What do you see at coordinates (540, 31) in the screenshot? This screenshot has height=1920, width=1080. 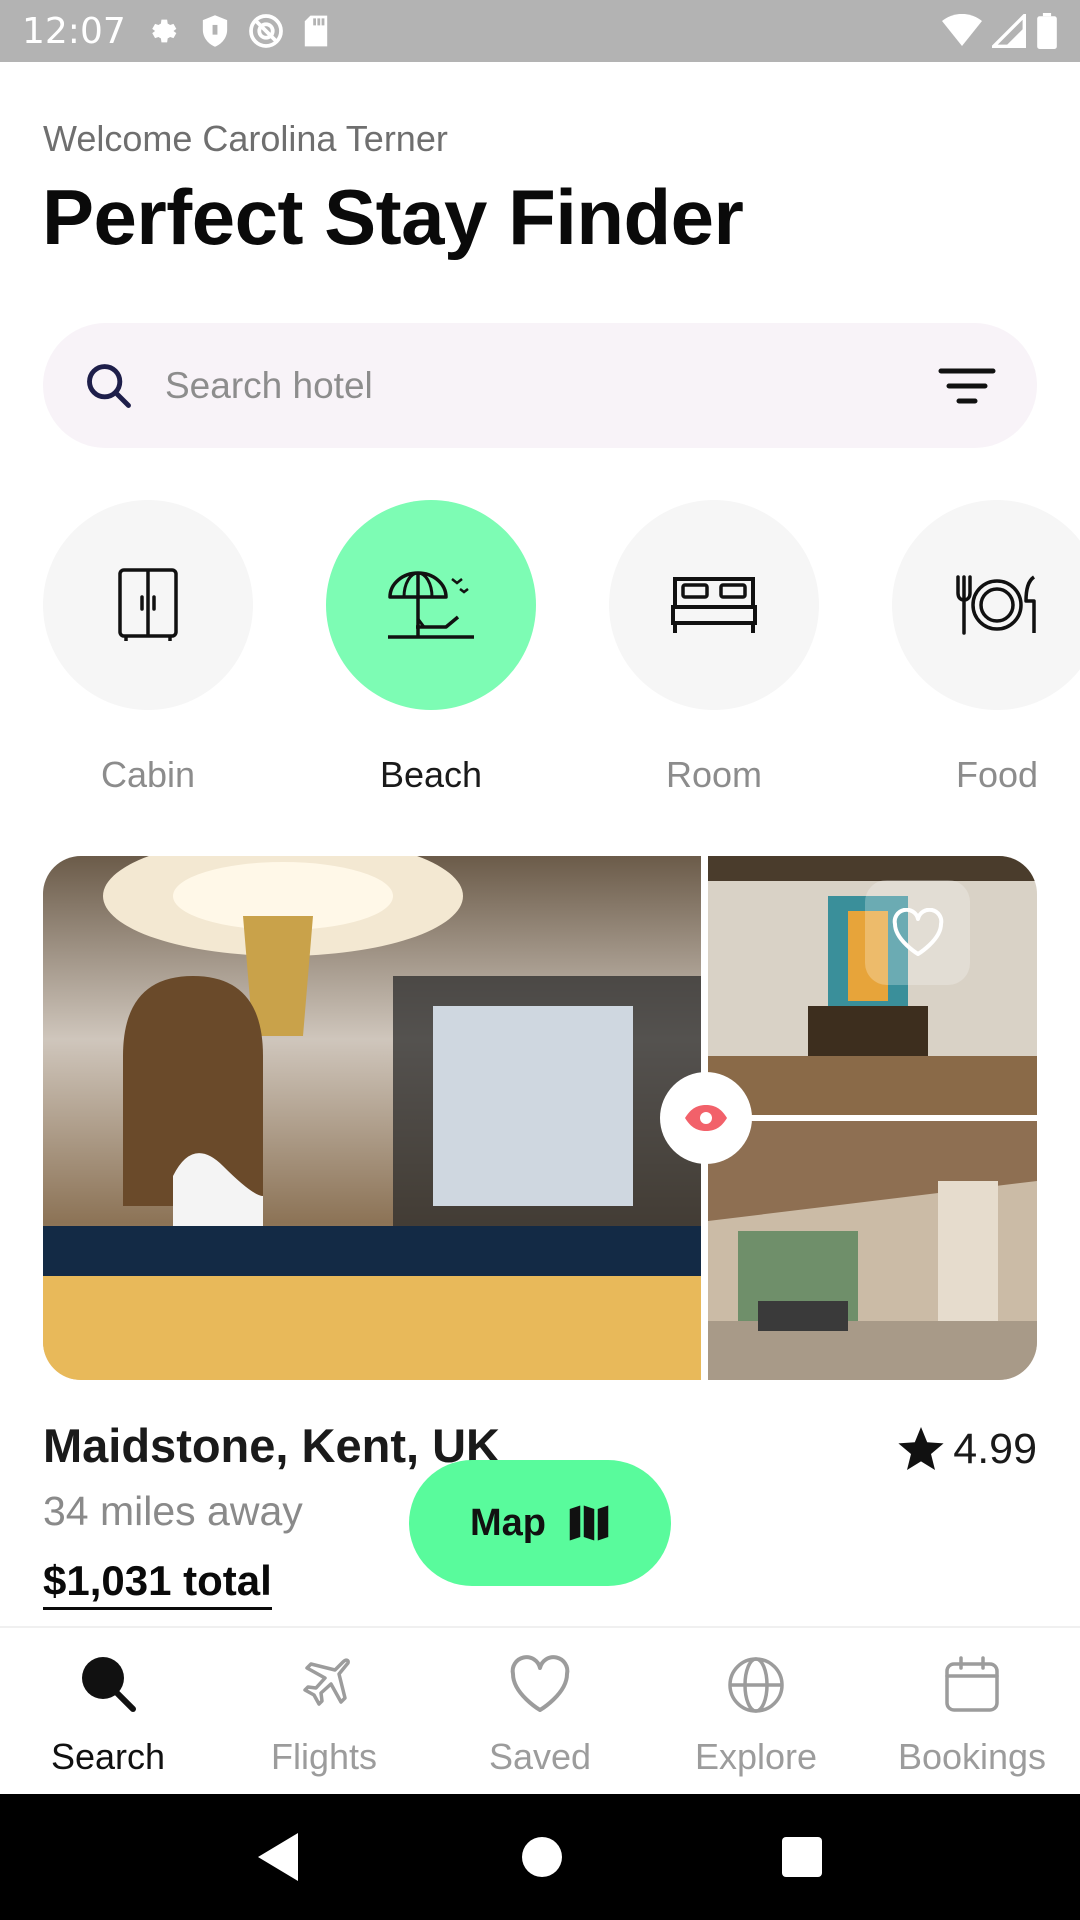 I see `status-bar: 12:07` at bounding box center [540, 31].